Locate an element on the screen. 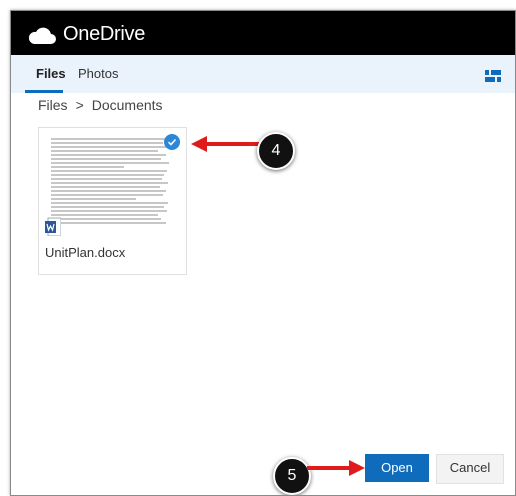 This screenshot has width=516, height=496. open-button: Open is located at coordinates (397, 468).